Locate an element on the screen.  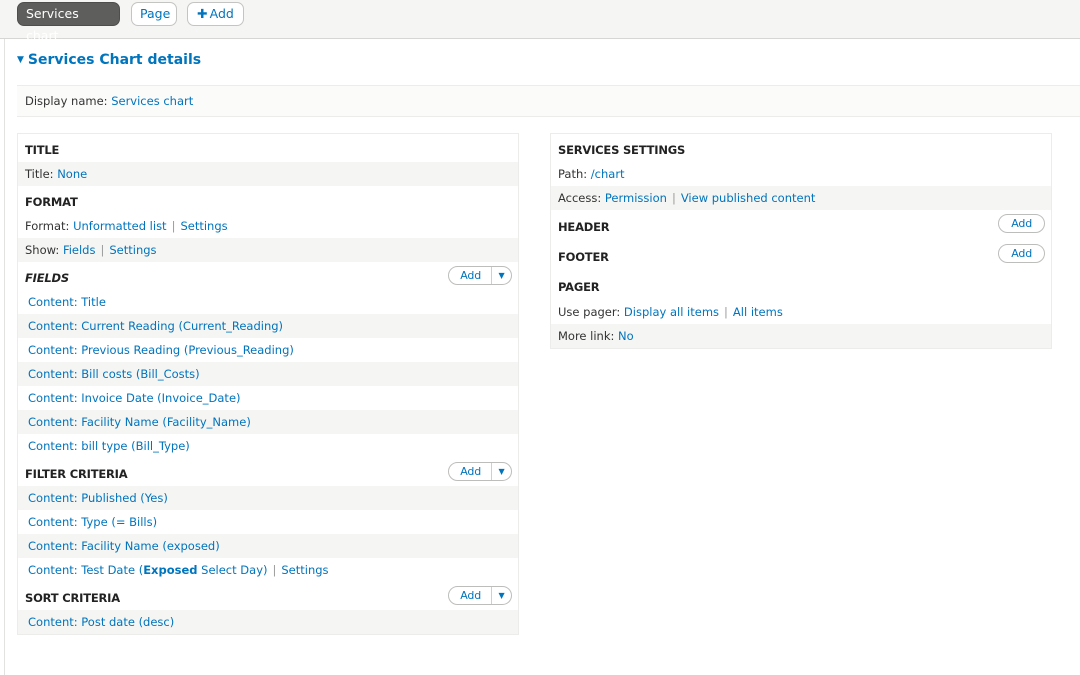
access-value-link: Permission is located at coordinates (636, 198).